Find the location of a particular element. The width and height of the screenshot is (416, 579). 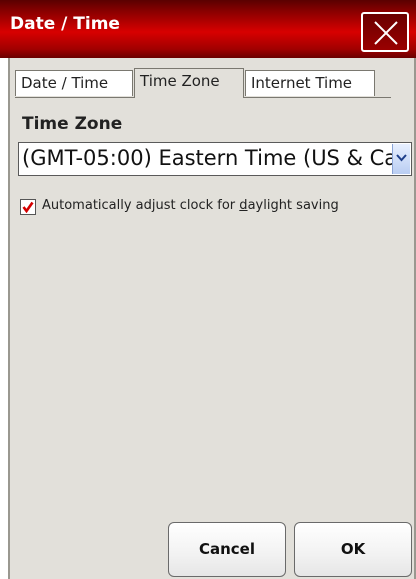

tab-date-time: Date / Time is located at coordinates (74, 83).